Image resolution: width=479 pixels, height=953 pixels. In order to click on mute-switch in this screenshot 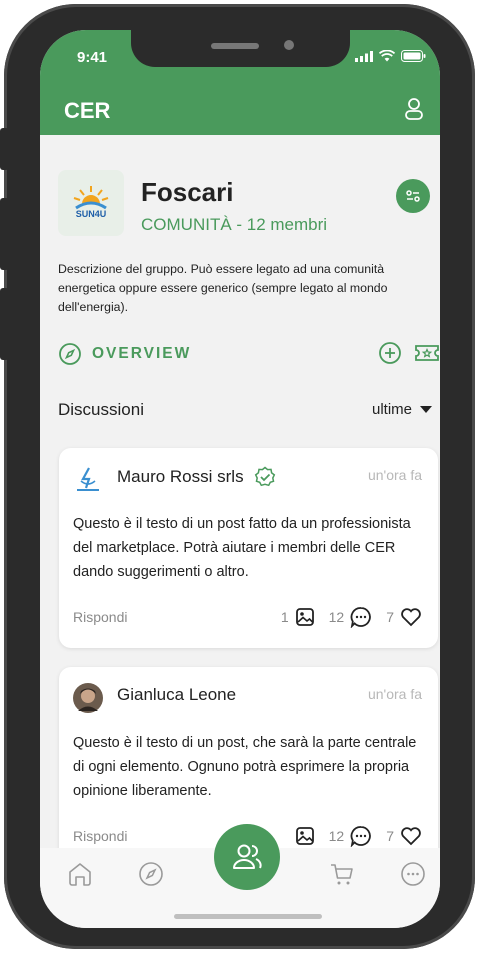, I will do `click(4, 149)`.